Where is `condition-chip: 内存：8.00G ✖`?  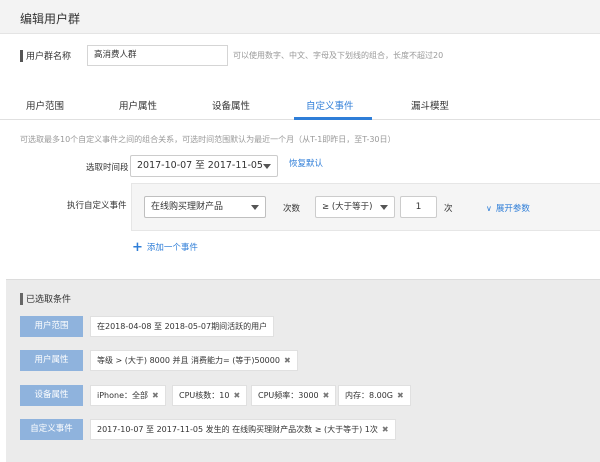 condition-chip: 内存：8.00G ✖ is located at coordinates (374, 395).